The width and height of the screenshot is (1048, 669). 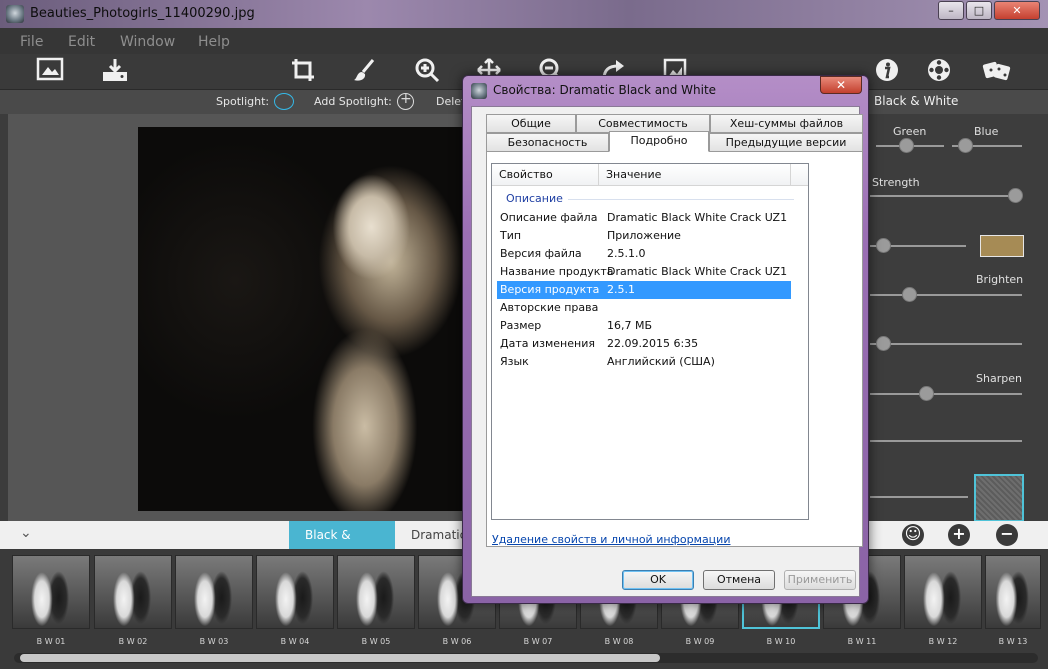 I want to click on green-label: Green, so click(x=910, y=131).